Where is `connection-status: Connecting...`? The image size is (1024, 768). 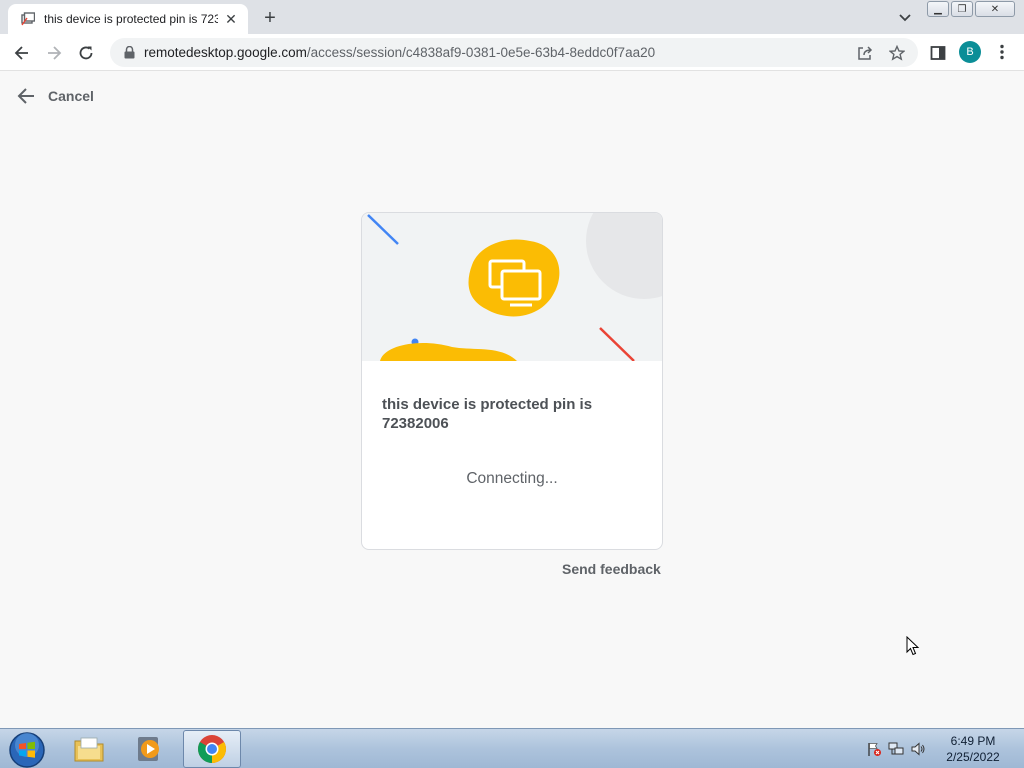
connection-status: Connecting... is located at coordinates (512, 478).